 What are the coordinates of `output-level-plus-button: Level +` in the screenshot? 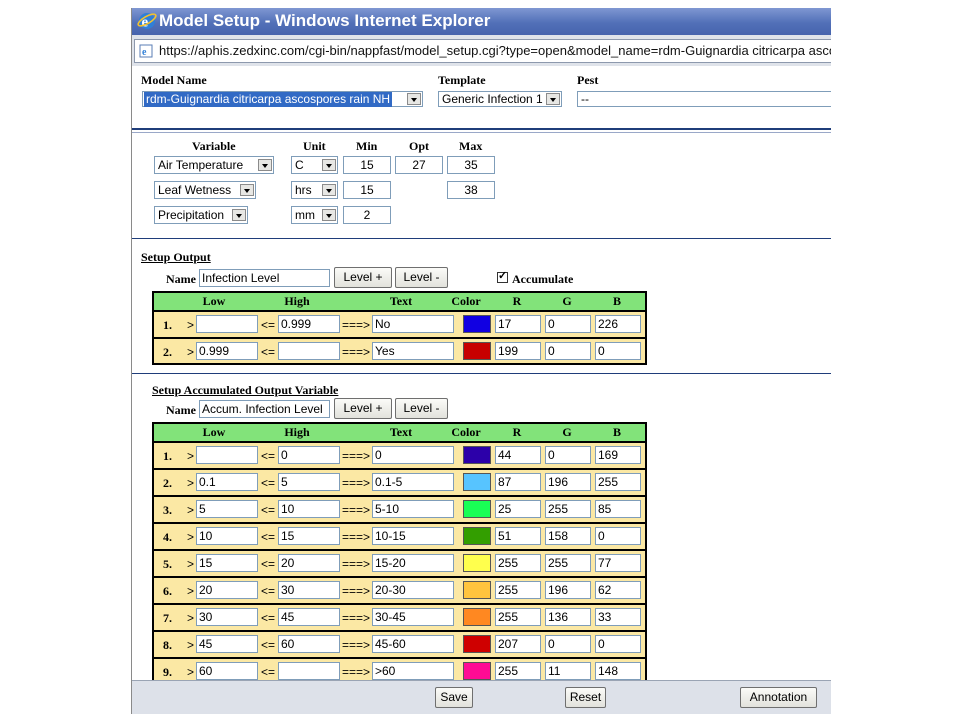 It's located at (363, 277).